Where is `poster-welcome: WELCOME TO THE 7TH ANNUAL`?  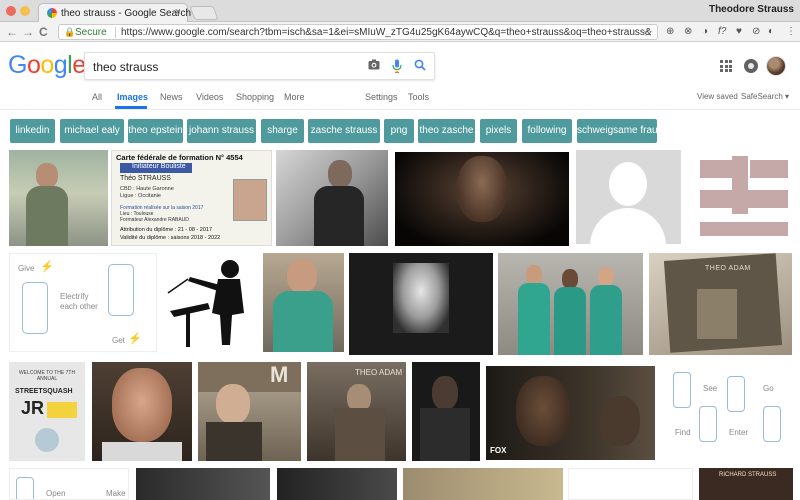 poster-welcome: WELCOME TO THE 7TH ANNUAL is located at coordinates (47, 376).